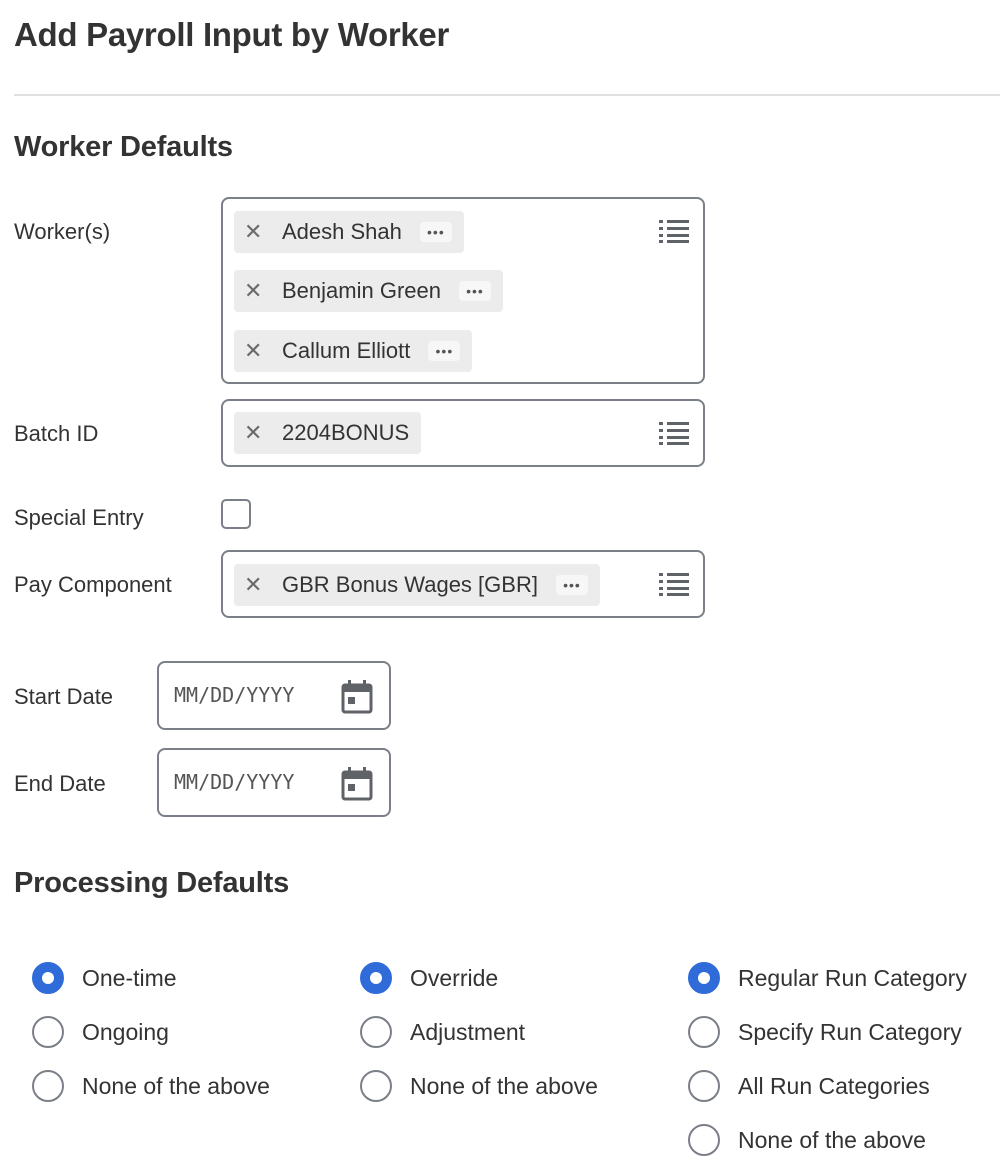 The image size is (1000, 1171). I want to click on radio-option-frequency-none: None of the above, so click(151, 1086).